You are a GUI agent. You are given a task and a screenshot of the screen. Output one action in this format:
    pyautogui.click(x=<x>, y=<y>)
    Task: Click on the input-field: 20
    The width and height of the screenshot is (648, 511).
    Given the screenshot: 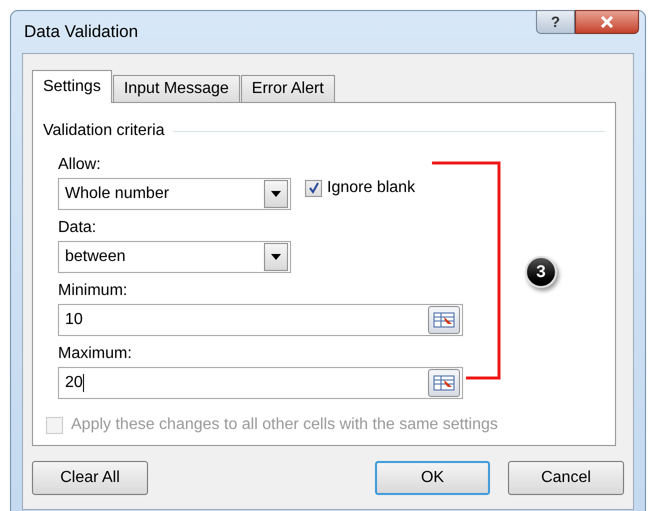 What is the action you would take?
    pyautogui.click(x=260, y=383)
    